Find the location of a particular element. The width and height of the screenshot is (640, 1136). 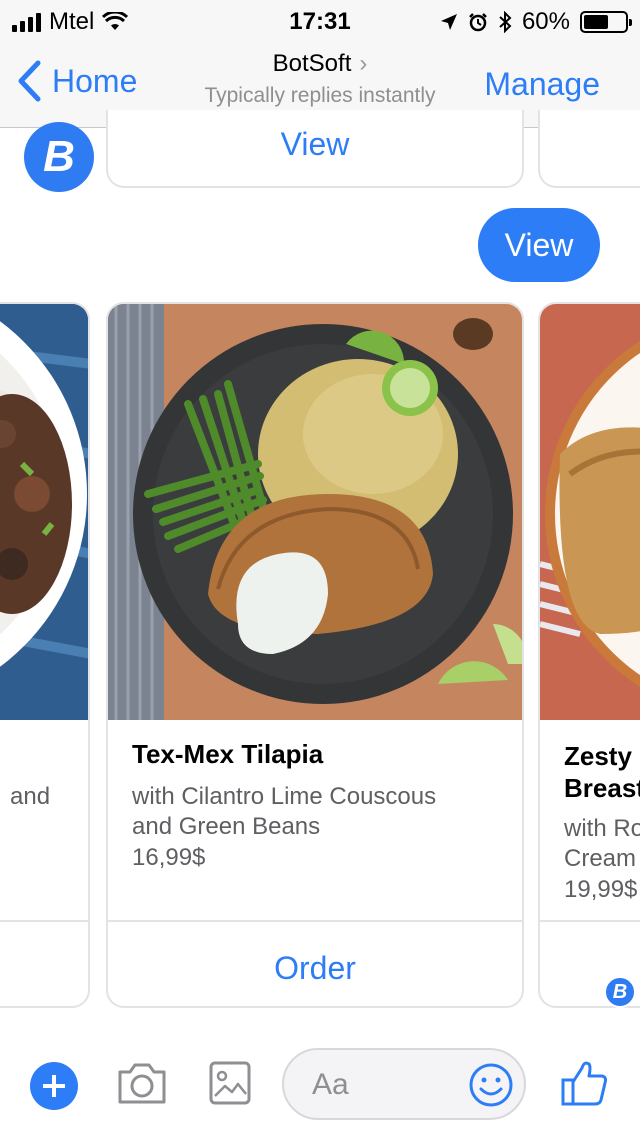

product-card-previous: and is located at coordinates (45, 655).